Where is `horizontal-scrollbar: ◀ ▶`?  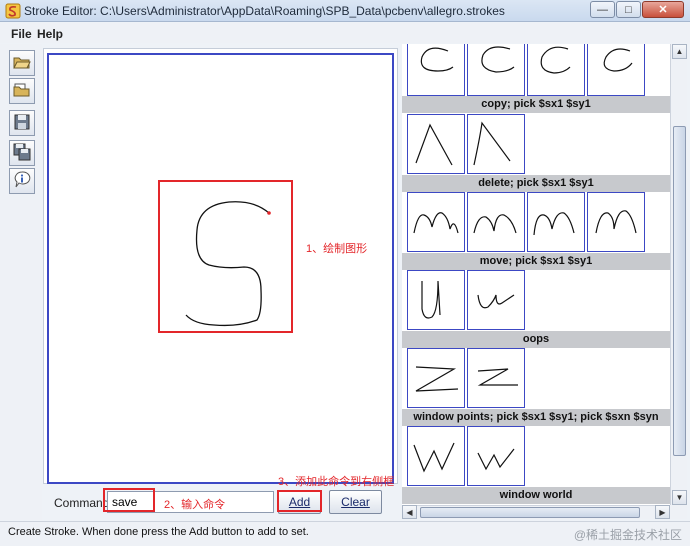
horizontal-scrollbar: ◀ ▶ is located at coordinates (536, 512).